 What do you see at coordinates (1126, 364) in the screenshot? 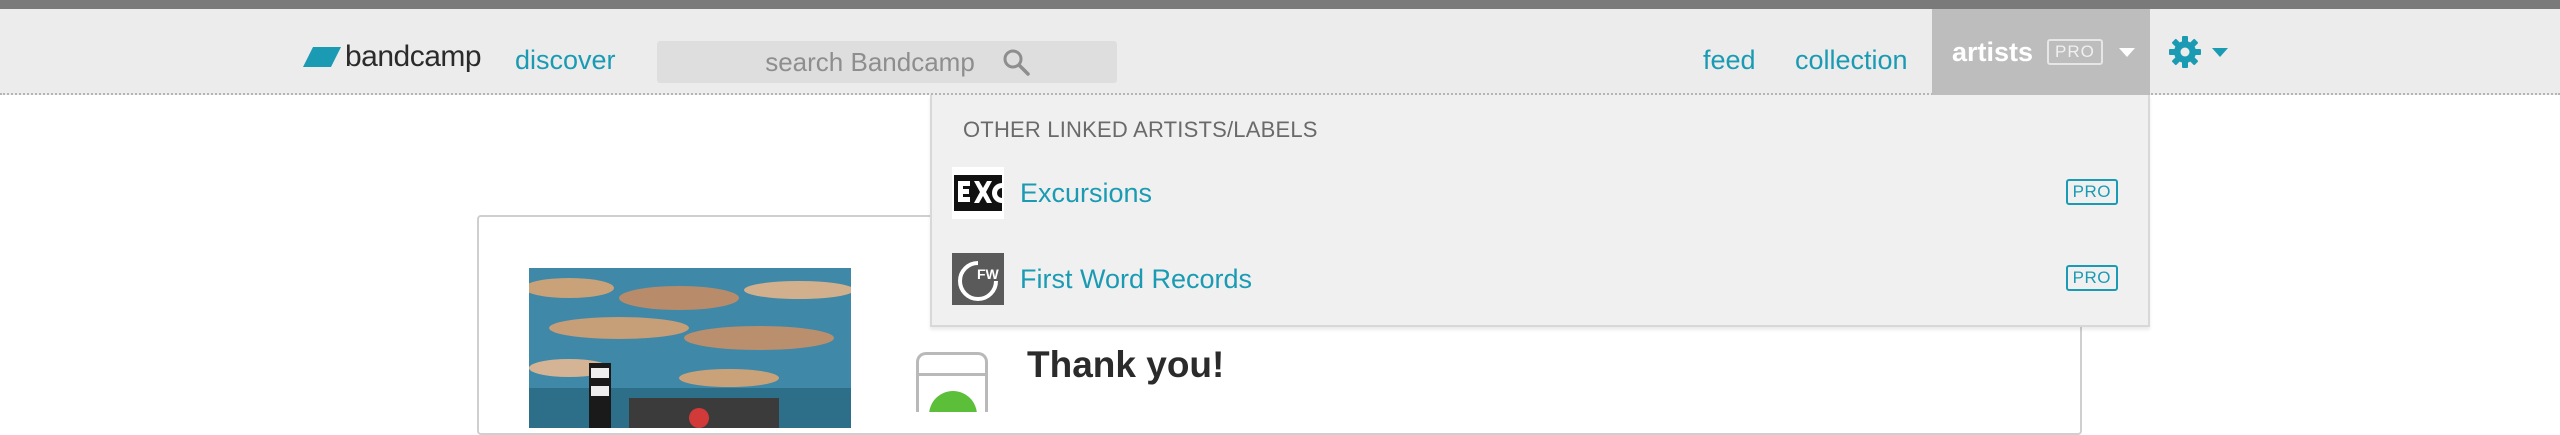
I see `page-heading: Thank you!` at bounding box center [1126, 364].